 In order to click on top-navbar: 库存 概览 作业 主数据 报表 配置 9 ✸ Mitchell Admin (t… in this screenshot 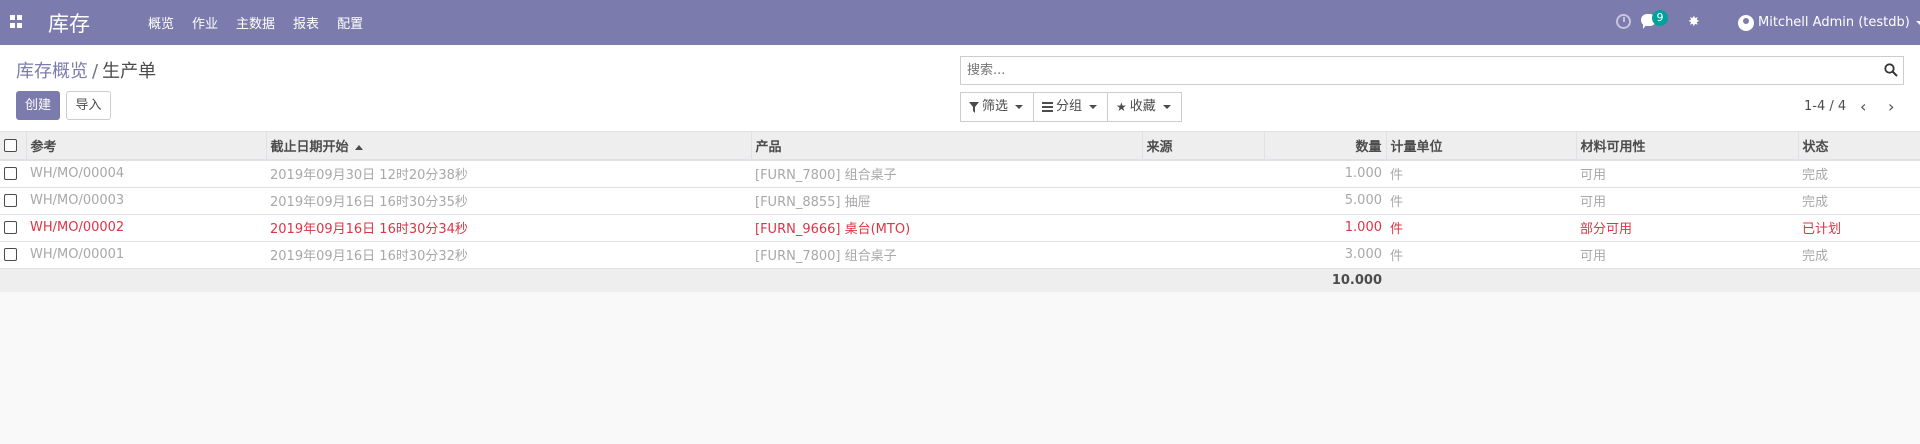, I will do `click(960, 22)`.